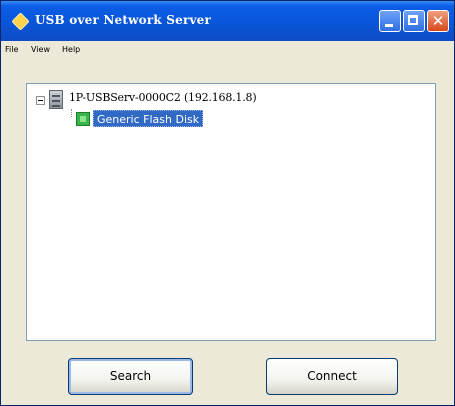  Describe the element at coordinates (163, 97) in the screenshot. I see `tree-item-server: 1P-USBServ-0000C2 (192.168.1.8)` at that location.